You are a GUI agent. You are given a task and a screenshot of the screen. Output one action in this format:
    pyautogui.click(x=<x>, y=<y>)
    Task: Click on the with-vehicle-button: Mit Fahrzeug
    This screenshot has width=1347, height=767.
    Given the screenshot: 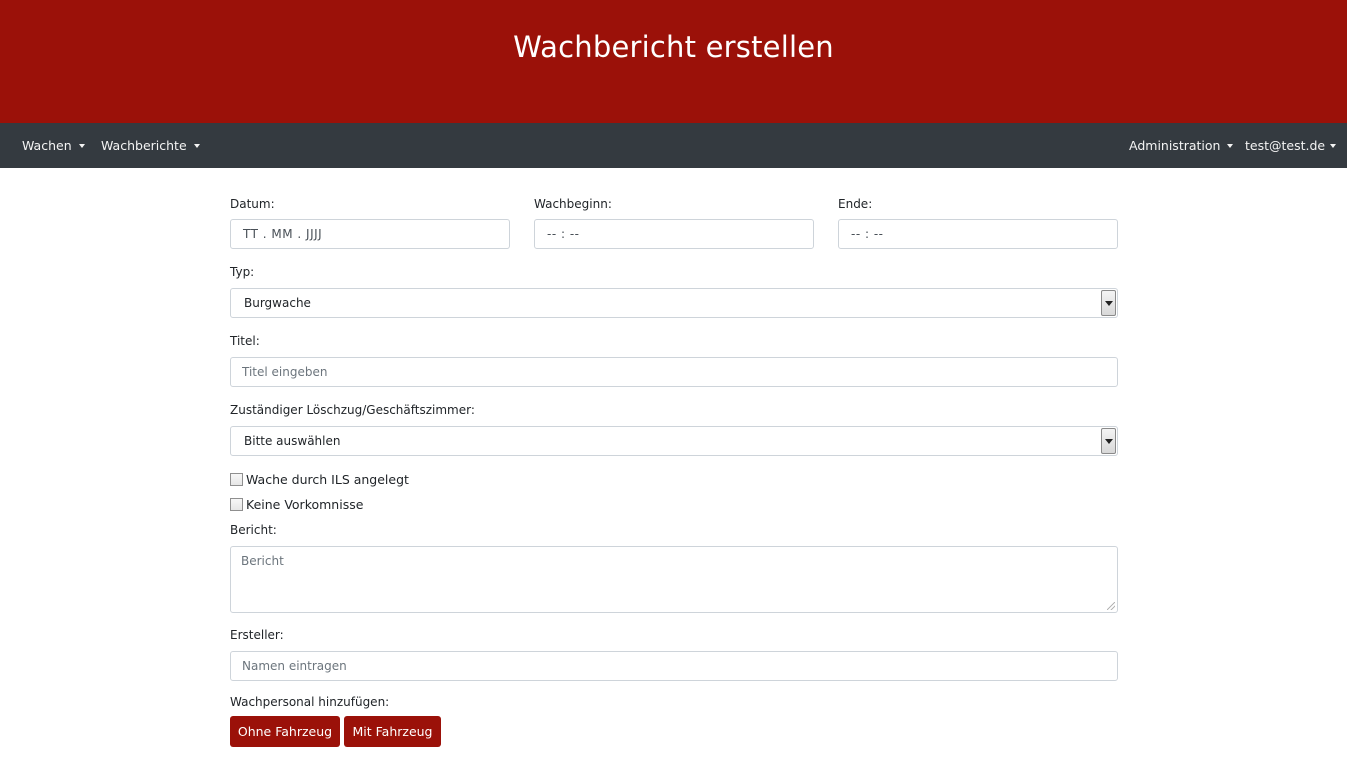 What is the action you would take?
    pyautogui.click(x=392, y=731)
    